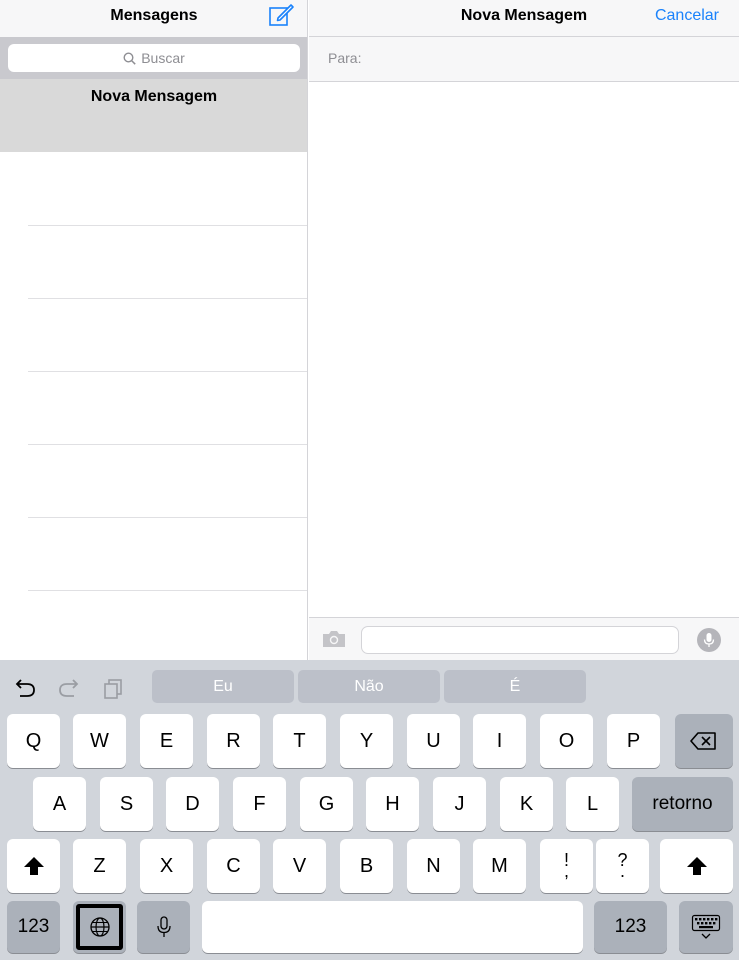  Describe the element at coordinates (687, 16) in the screenshot. I see `cancel-button: Cancelar` at that location.